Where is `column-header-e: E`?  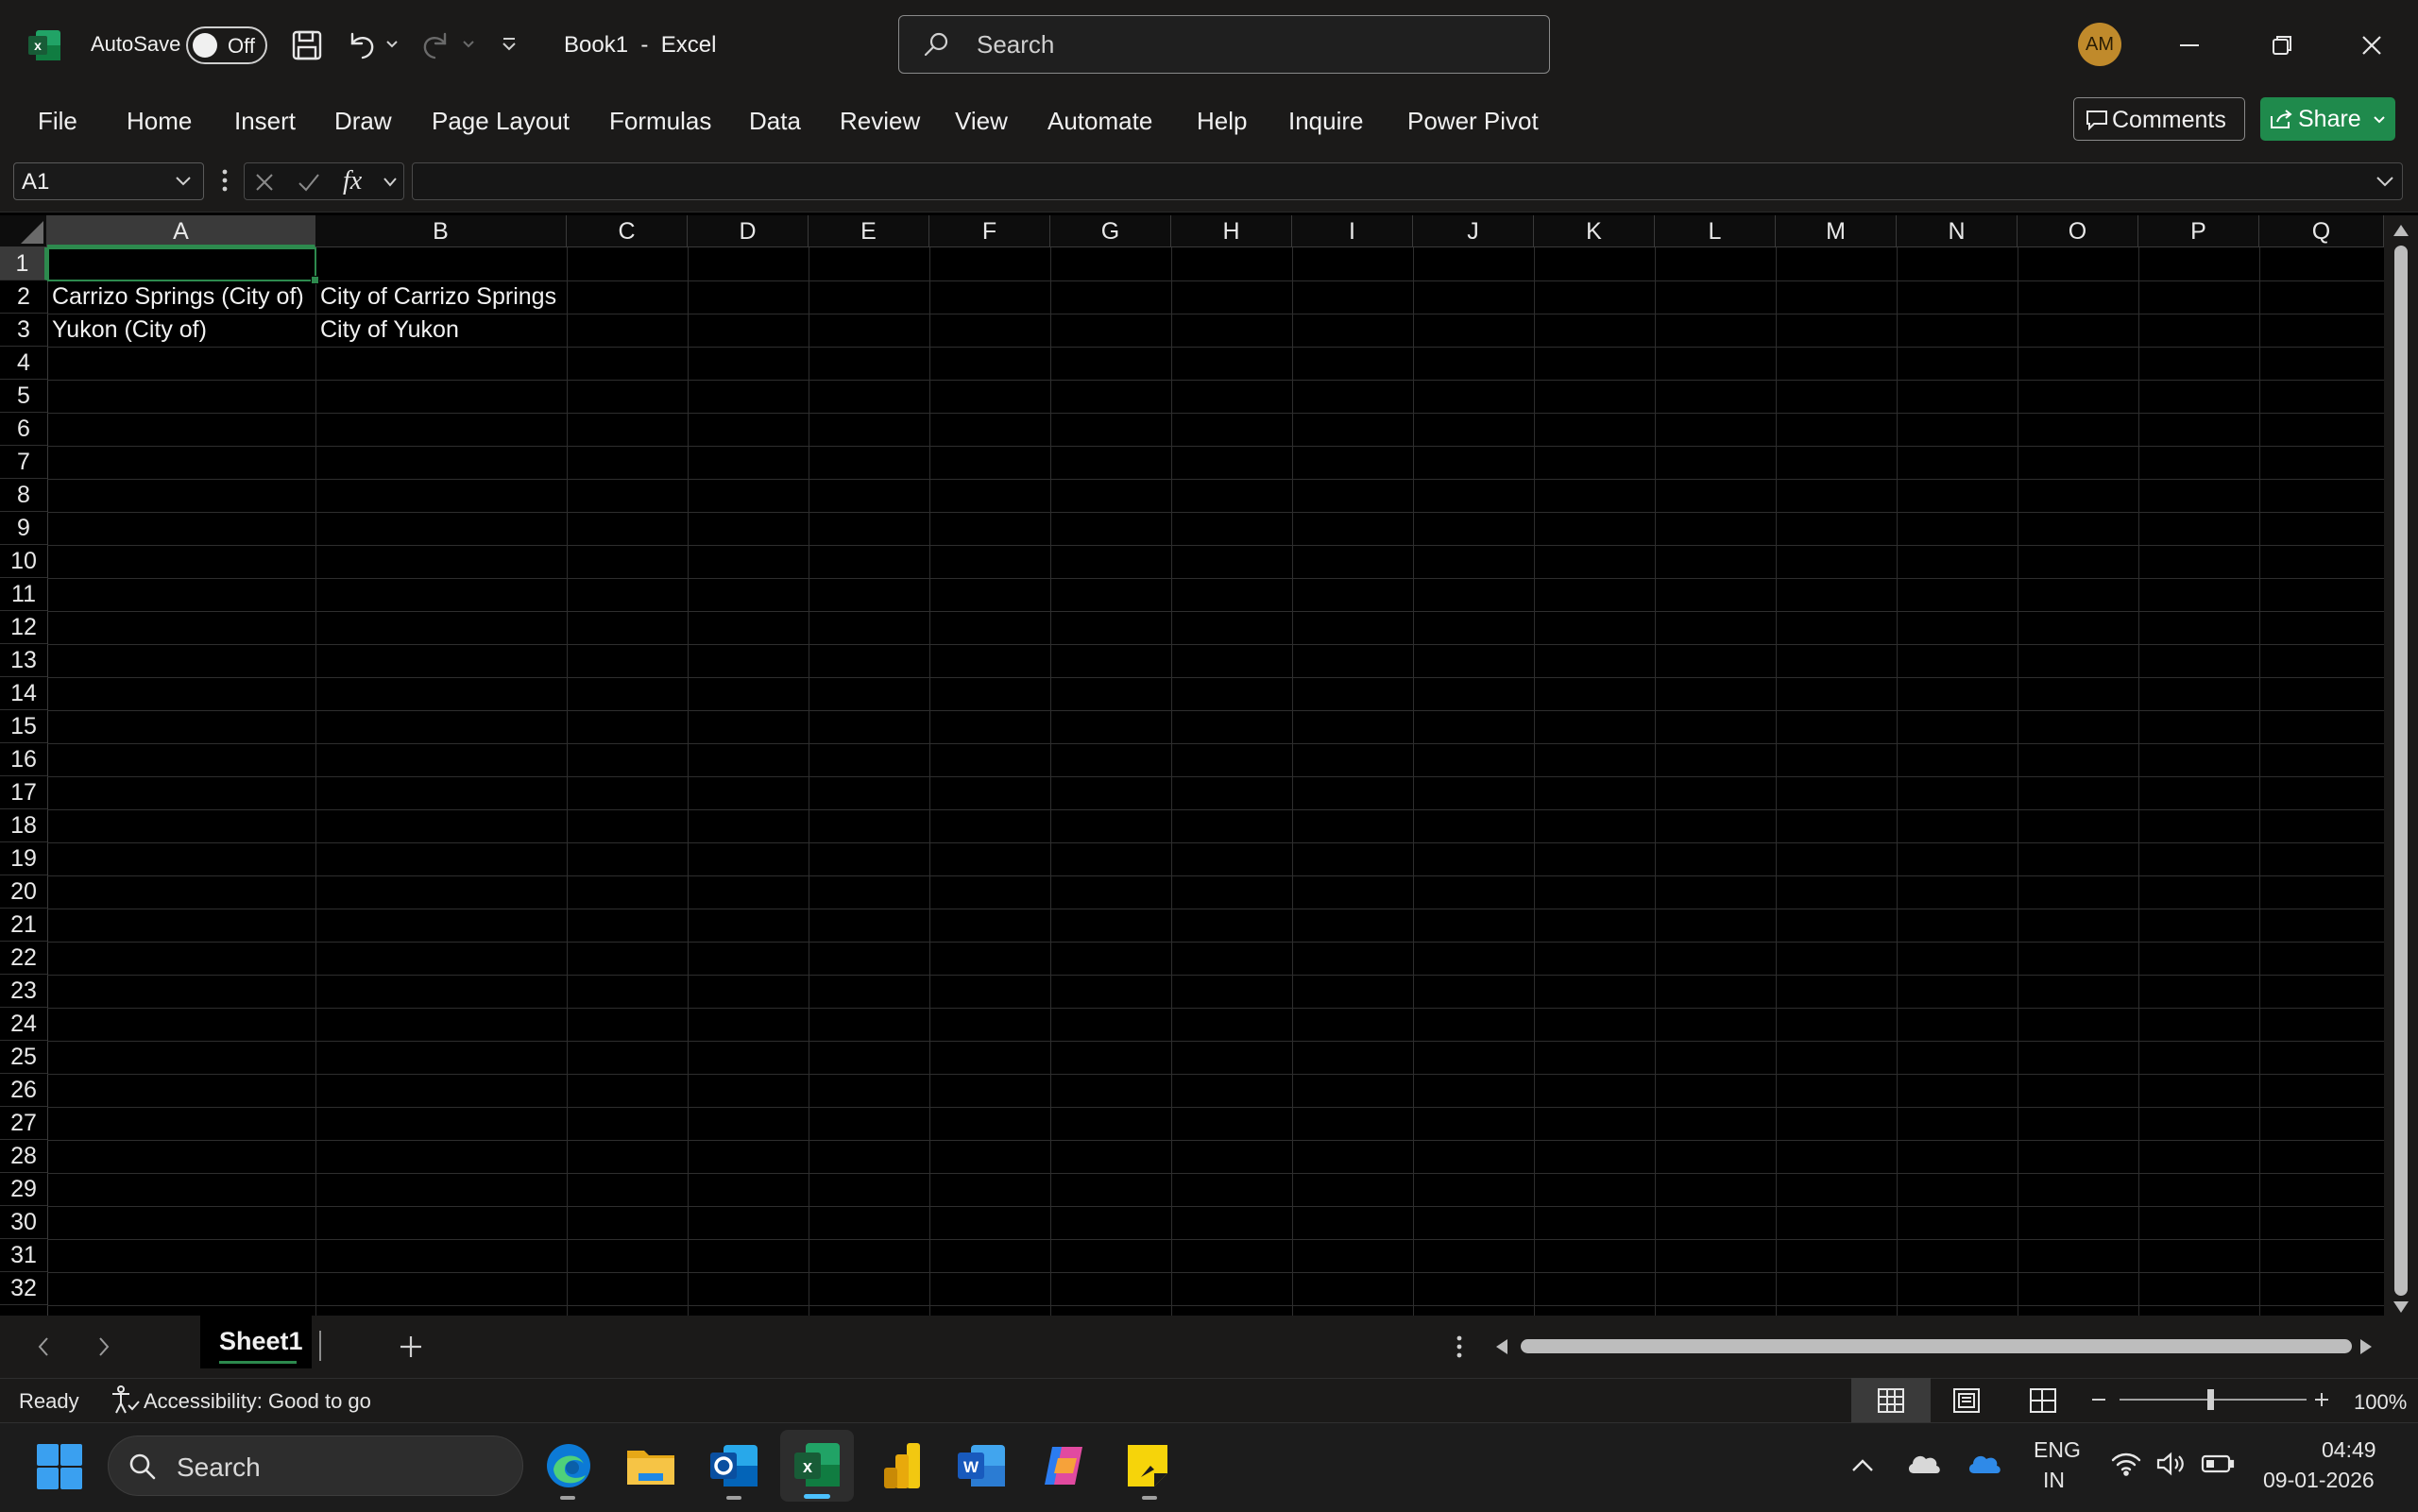
column-header-e: E is located at coordinates (869, 231).